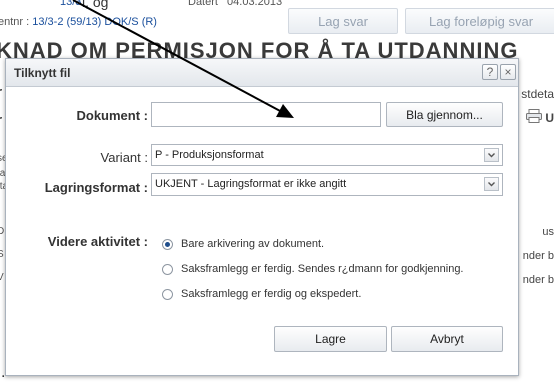 The height and width of the screenshot is (387, 554). What do you see at coordinates (534, 116) in the screenshot?
I see `print-icon` at bounding box center [534, 116].